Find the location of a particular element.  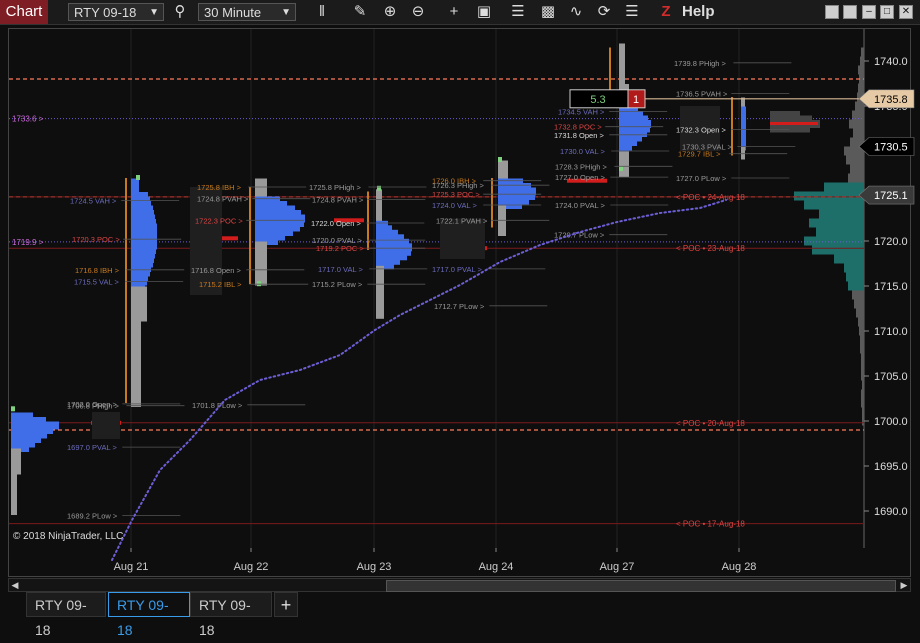

x-tick-label: Aug 28 is located at coordinates (739, 567).